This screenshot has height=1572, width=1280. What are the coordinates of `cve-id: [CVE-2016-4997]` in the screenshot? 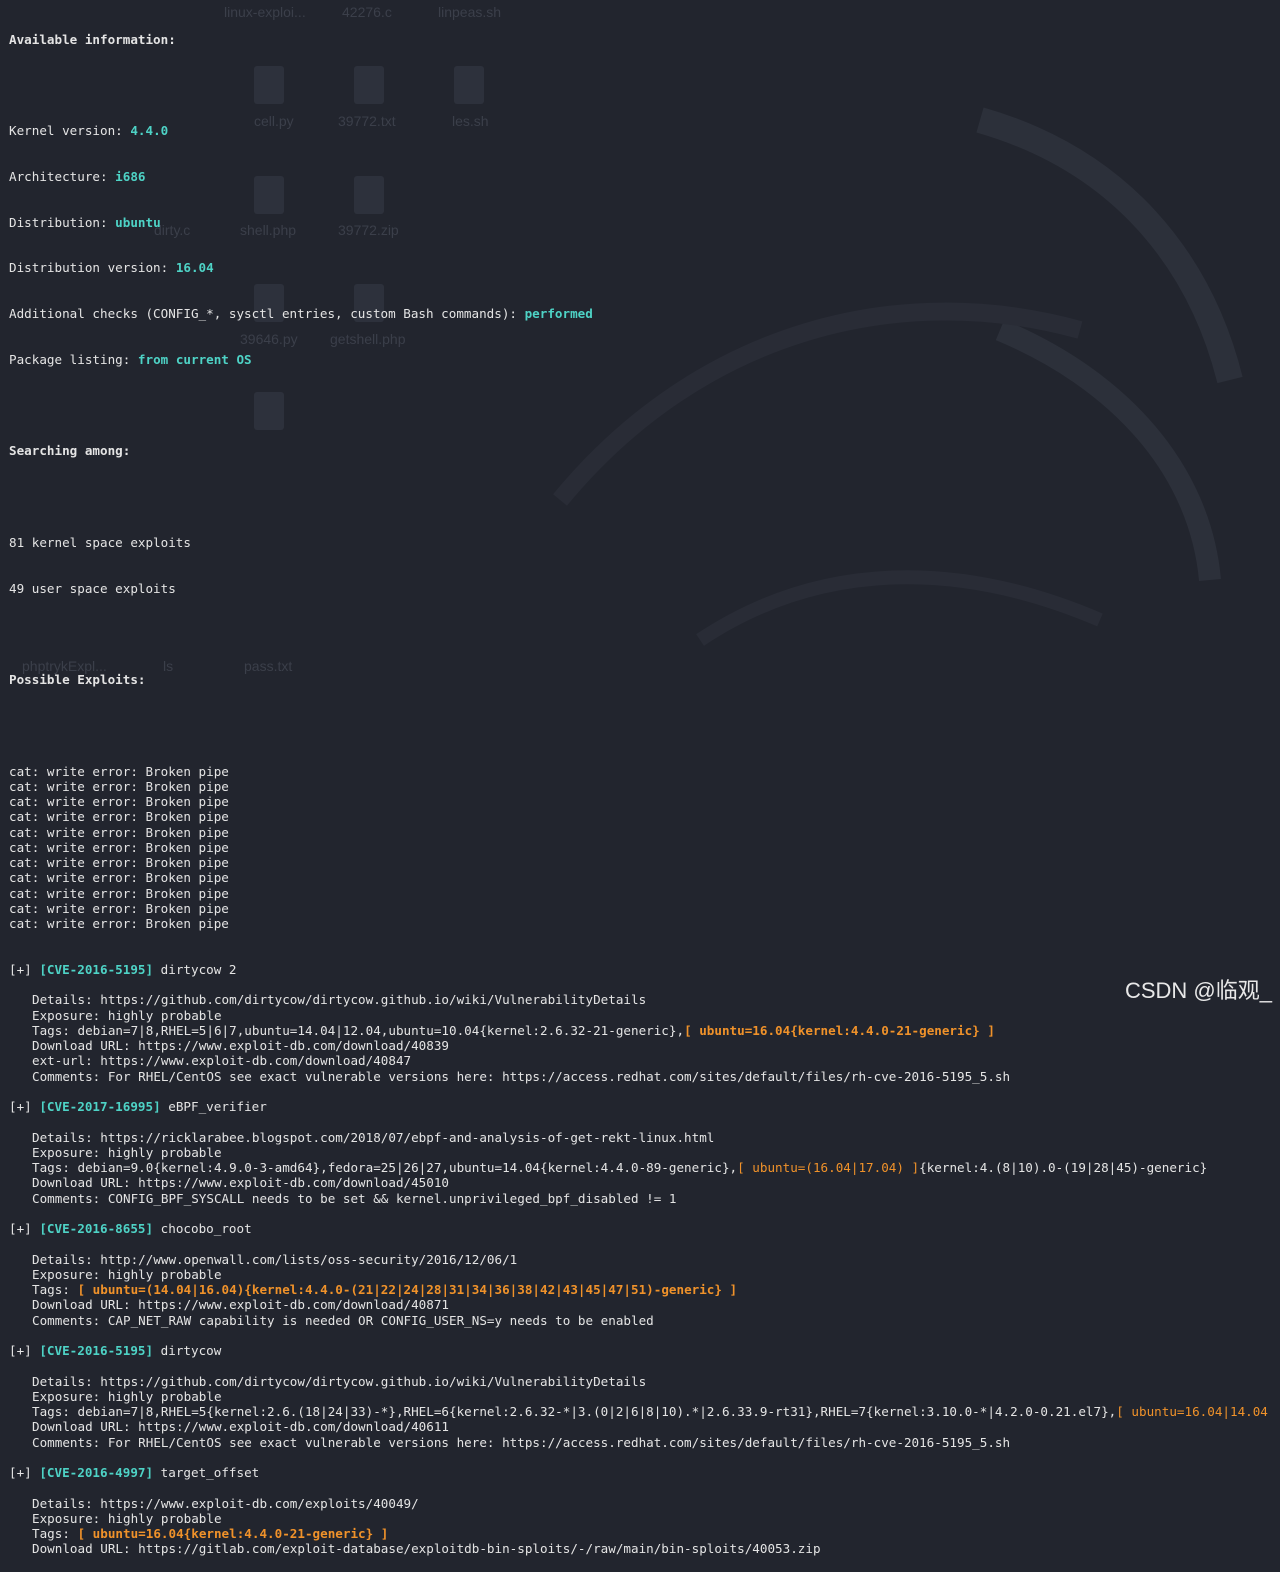 It's located at (96, 1472).